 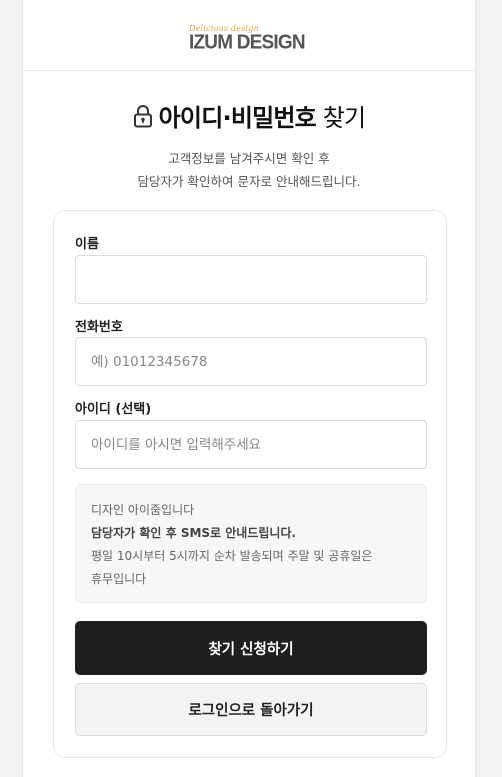 What do you see at coordinates (143, 510) in the screenshot?
I see `notice-line: 디자인 아이줌입니다` at bounding box center [143, 510].